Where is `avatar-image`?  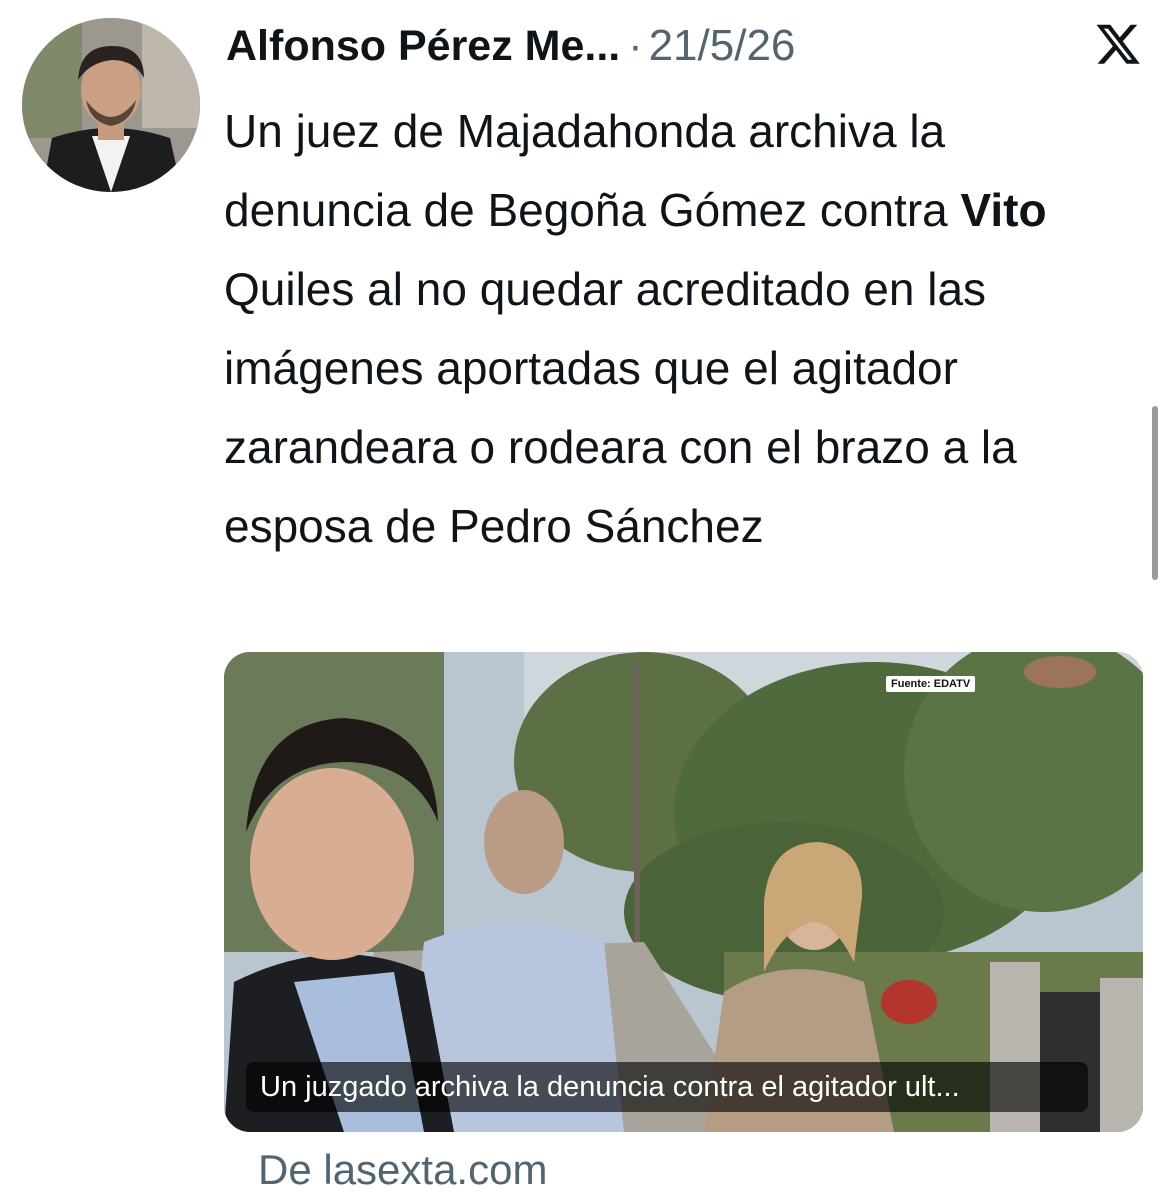
avatar-image is located at coordinates (111, 105).